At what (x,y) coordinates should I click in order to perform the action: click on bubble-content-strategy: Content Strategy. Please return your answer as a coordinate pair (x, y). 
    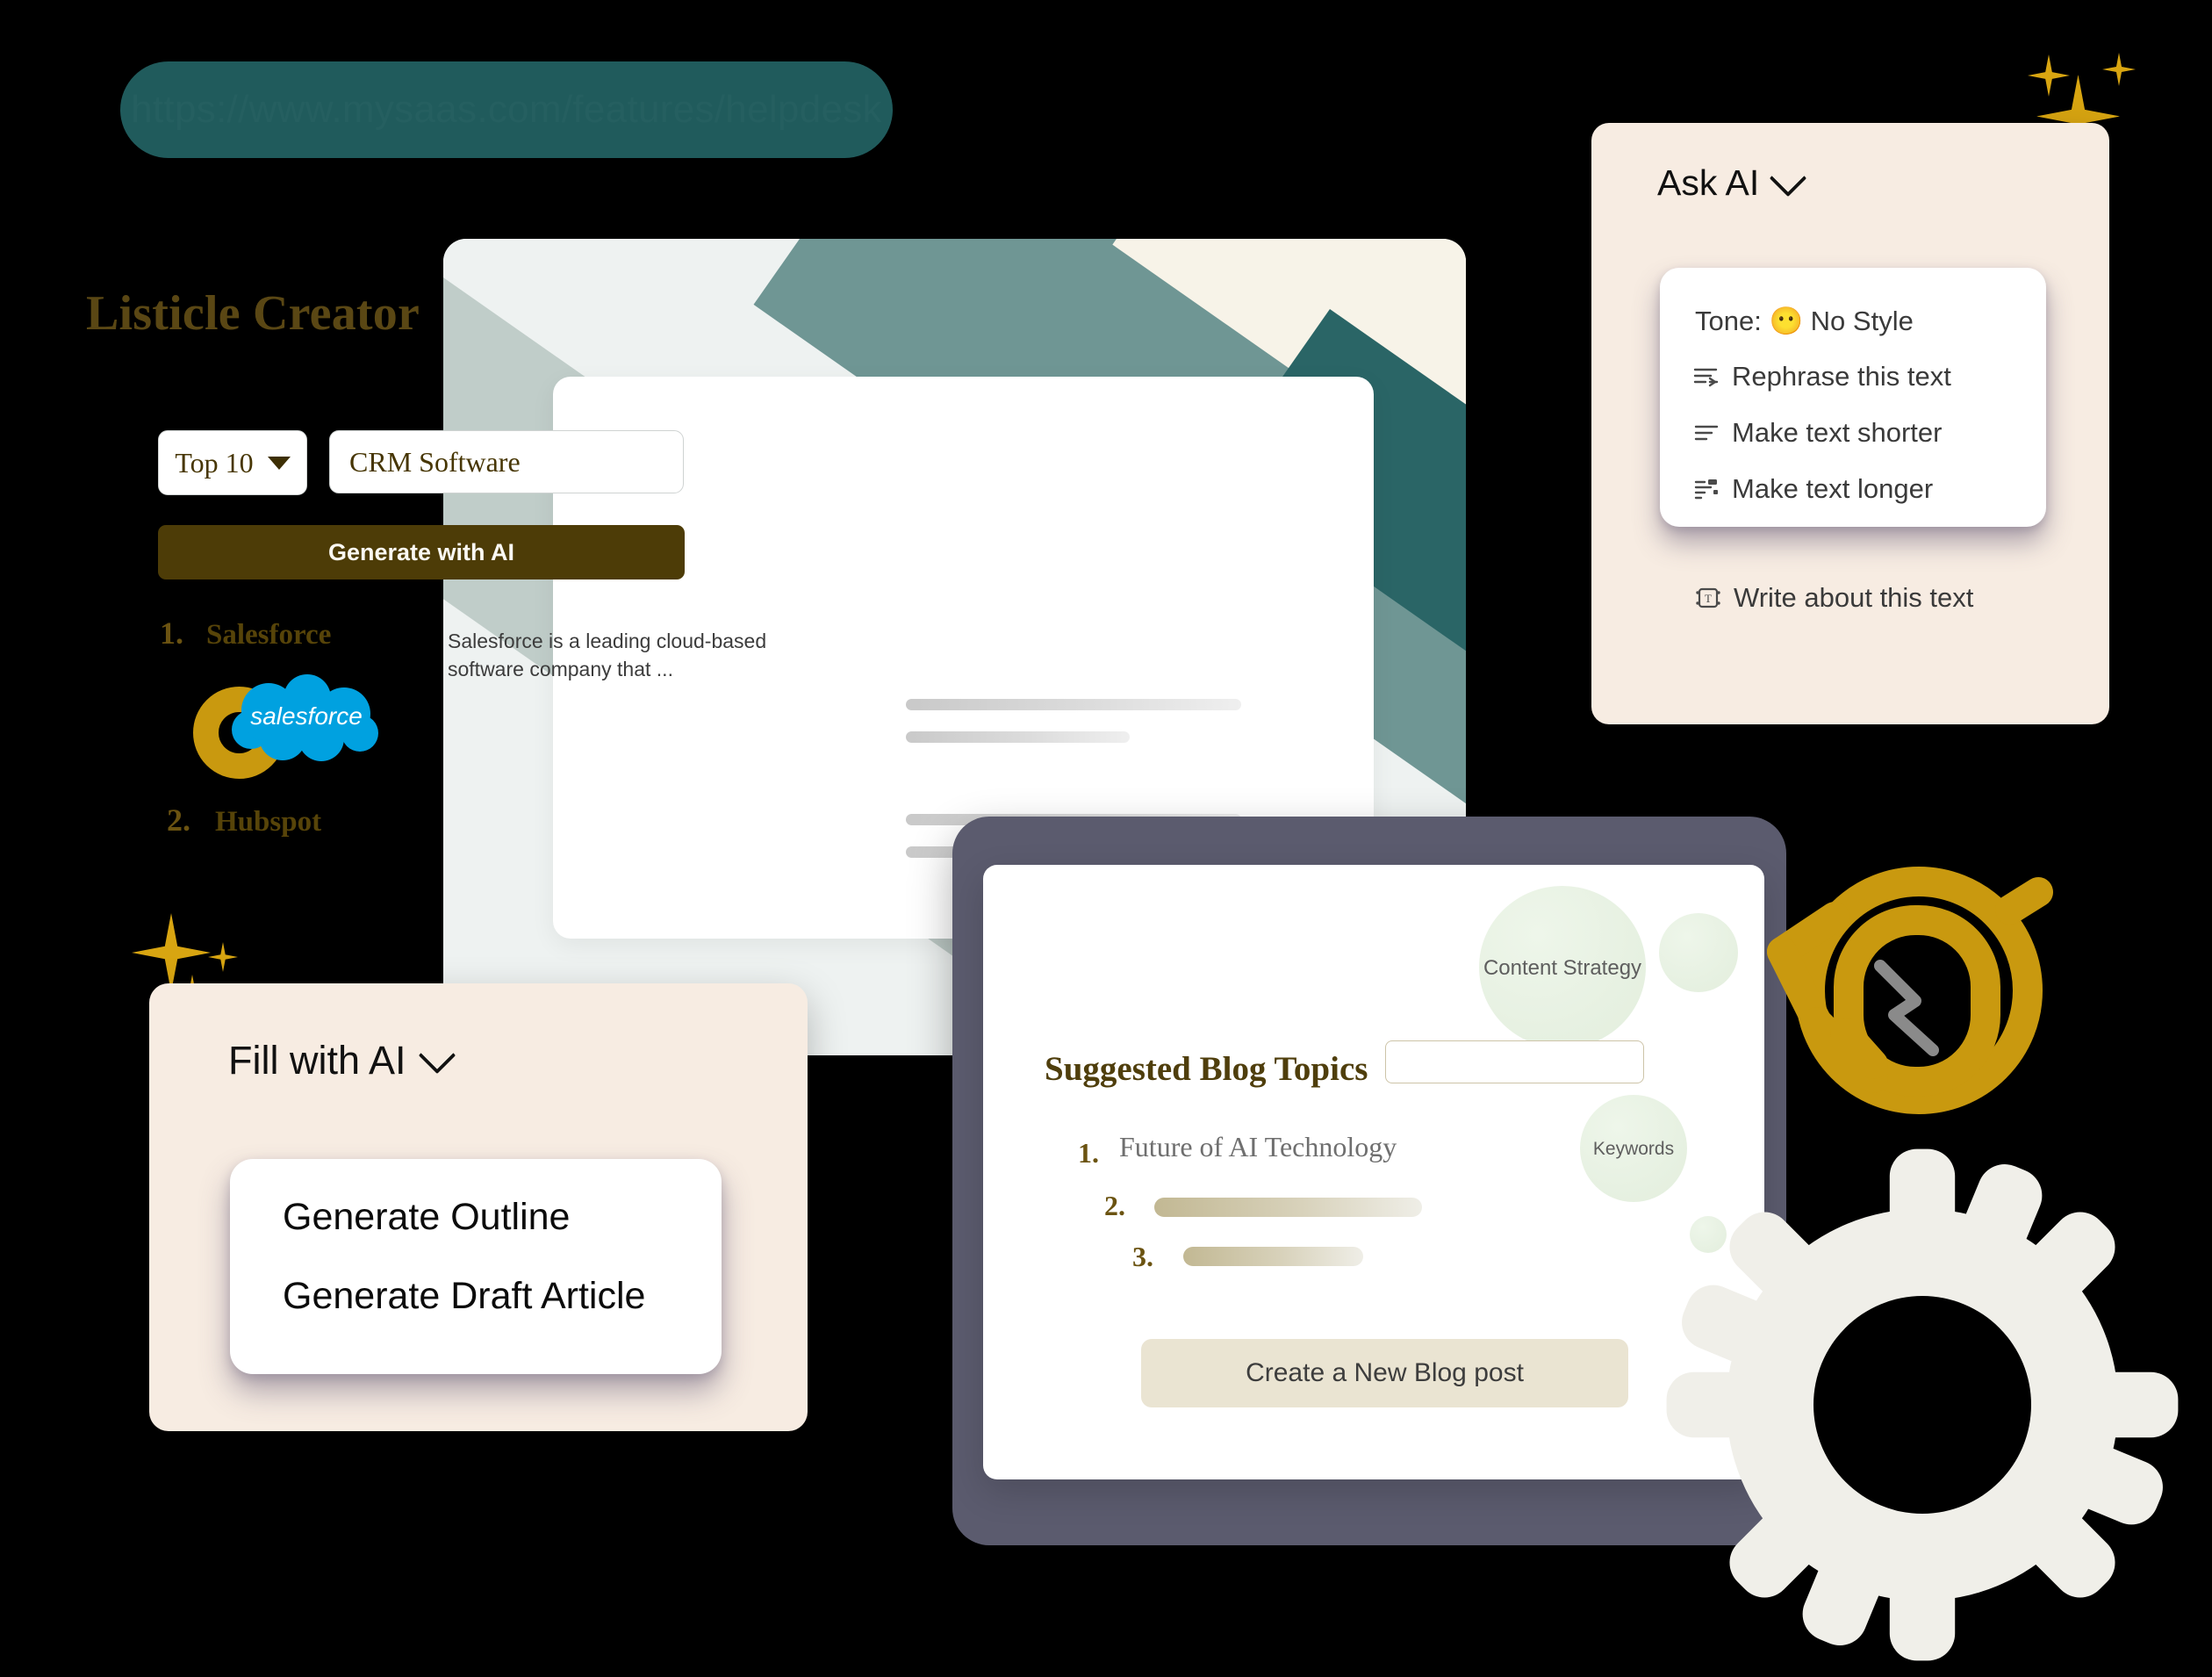
    Looking at the image, I should click on (1562, 967).